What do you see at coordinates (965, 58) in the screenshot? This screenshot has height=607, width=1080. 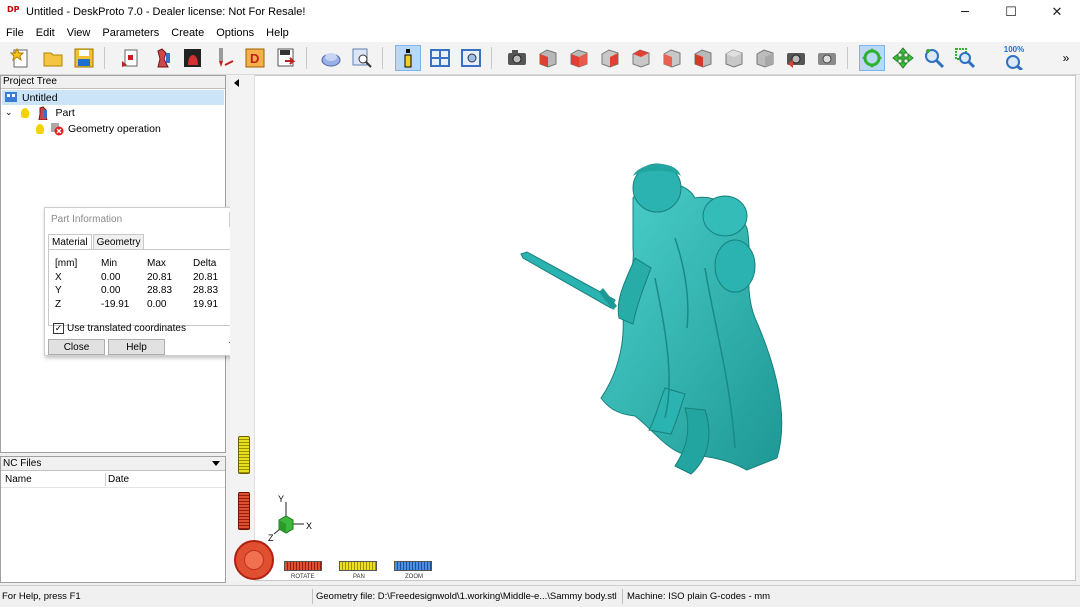 I see `zoom-window-icon` at bounding box center [965, 58].